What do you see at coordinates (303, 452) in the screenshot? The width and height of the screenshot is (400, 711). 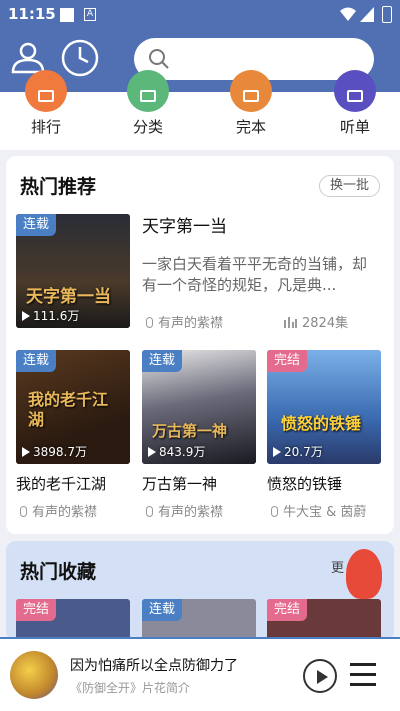 I see `play-count-value: 20.7万` at bounding box center [303, 452].